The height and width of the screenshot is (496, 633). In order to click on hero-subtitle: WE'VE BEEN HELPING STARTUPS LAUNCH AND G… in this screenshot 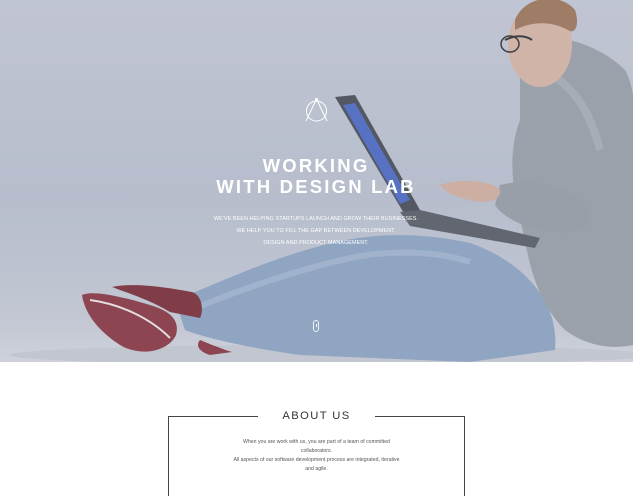, I will do `click(316, 231)`.